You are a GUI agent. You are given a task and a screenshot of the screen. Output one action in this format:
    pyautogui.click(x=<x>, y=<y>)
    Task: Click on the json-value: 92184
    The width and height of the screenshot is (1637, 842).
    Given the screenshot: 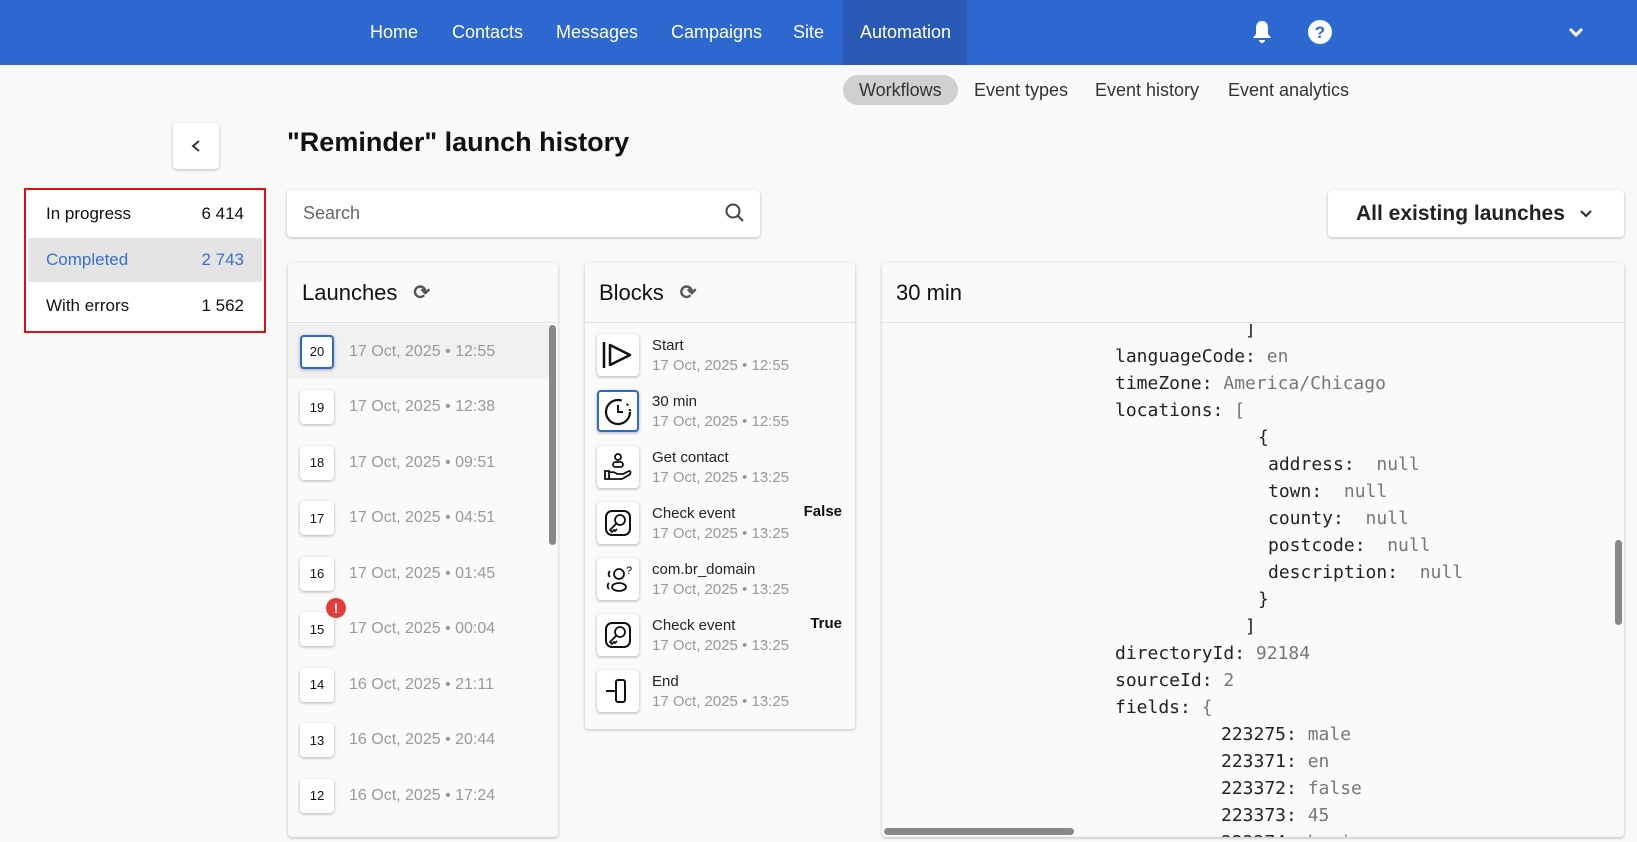 What is the action you would take?
    pyautogui.click(x=1278, y=653)
    